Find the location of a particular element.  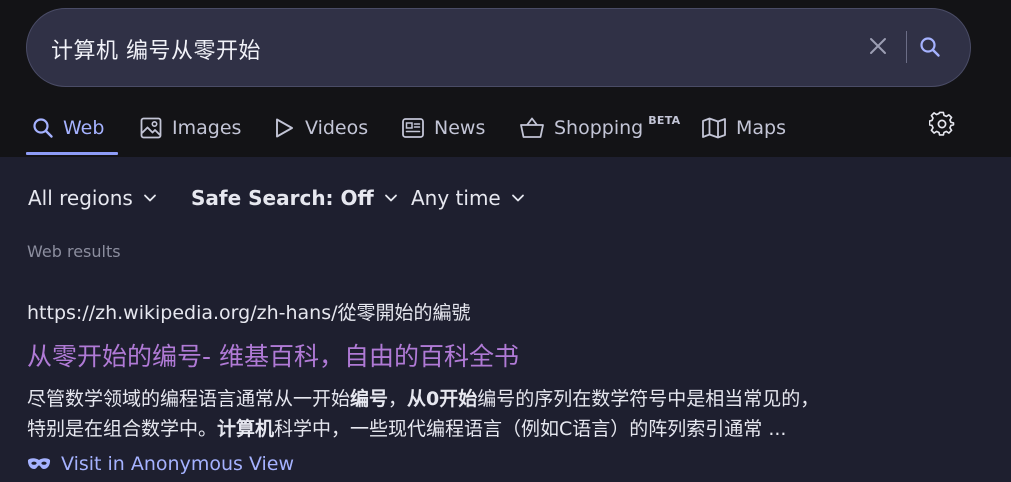

map-icon is located at coordinates (714, 128).